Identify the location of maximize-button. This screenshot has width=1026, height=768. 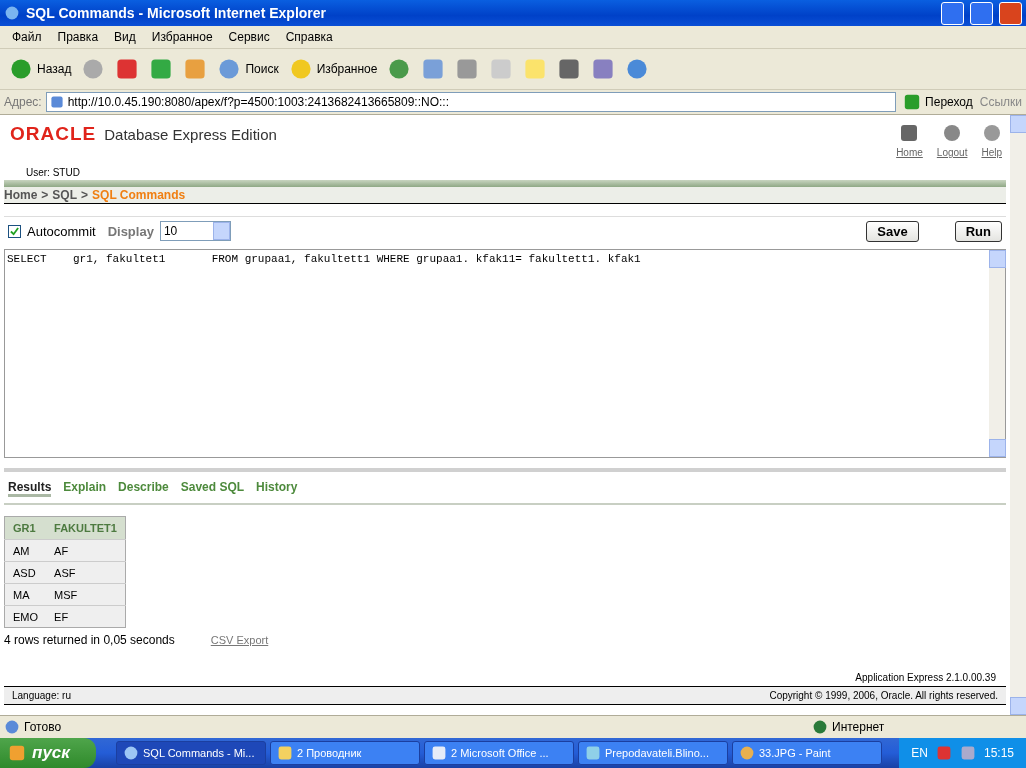
(981, 13).